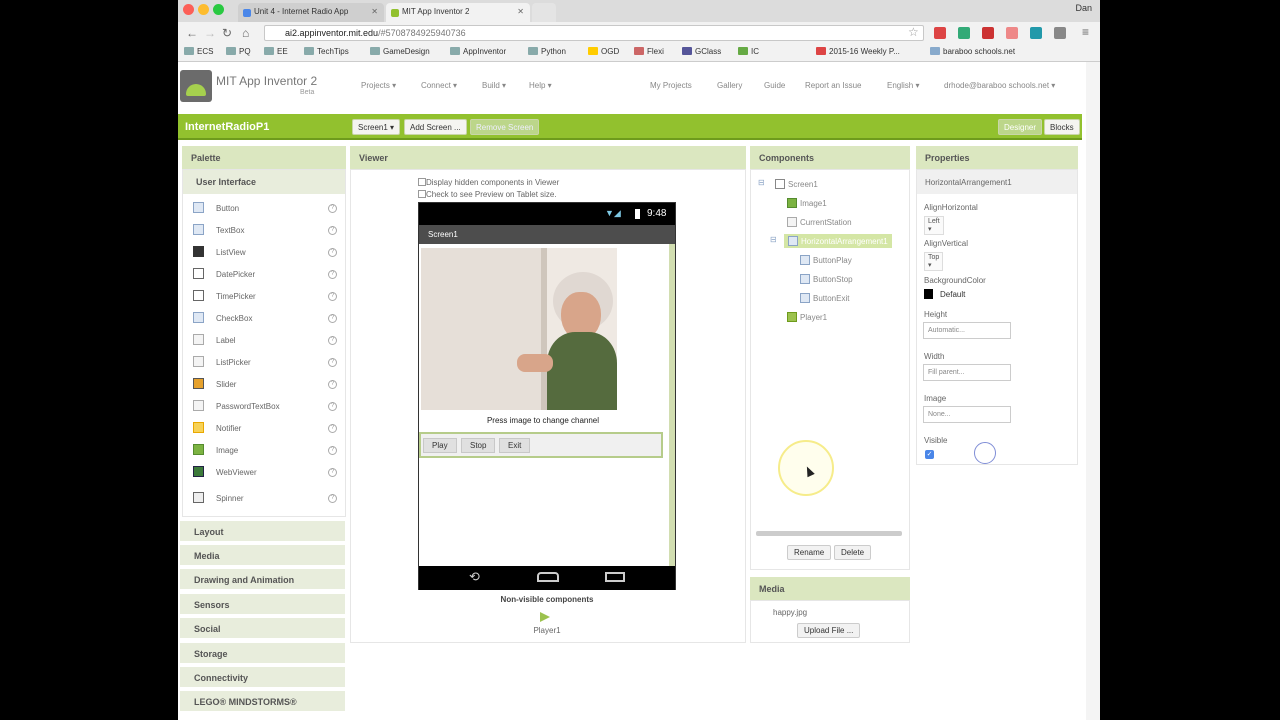  What do you see at coordinates (262, 556) in the screenshot?
I see `palette-category-media: Media` at bounding box center [262, 556].